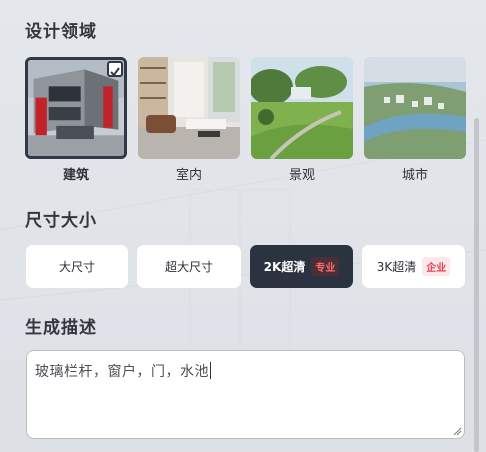 This screenshot has height=452, width=486. What do you see at coordinates (302, 108) in the screenshot?
I see `landscape-thumbnail` at bounding box center [302, 108].